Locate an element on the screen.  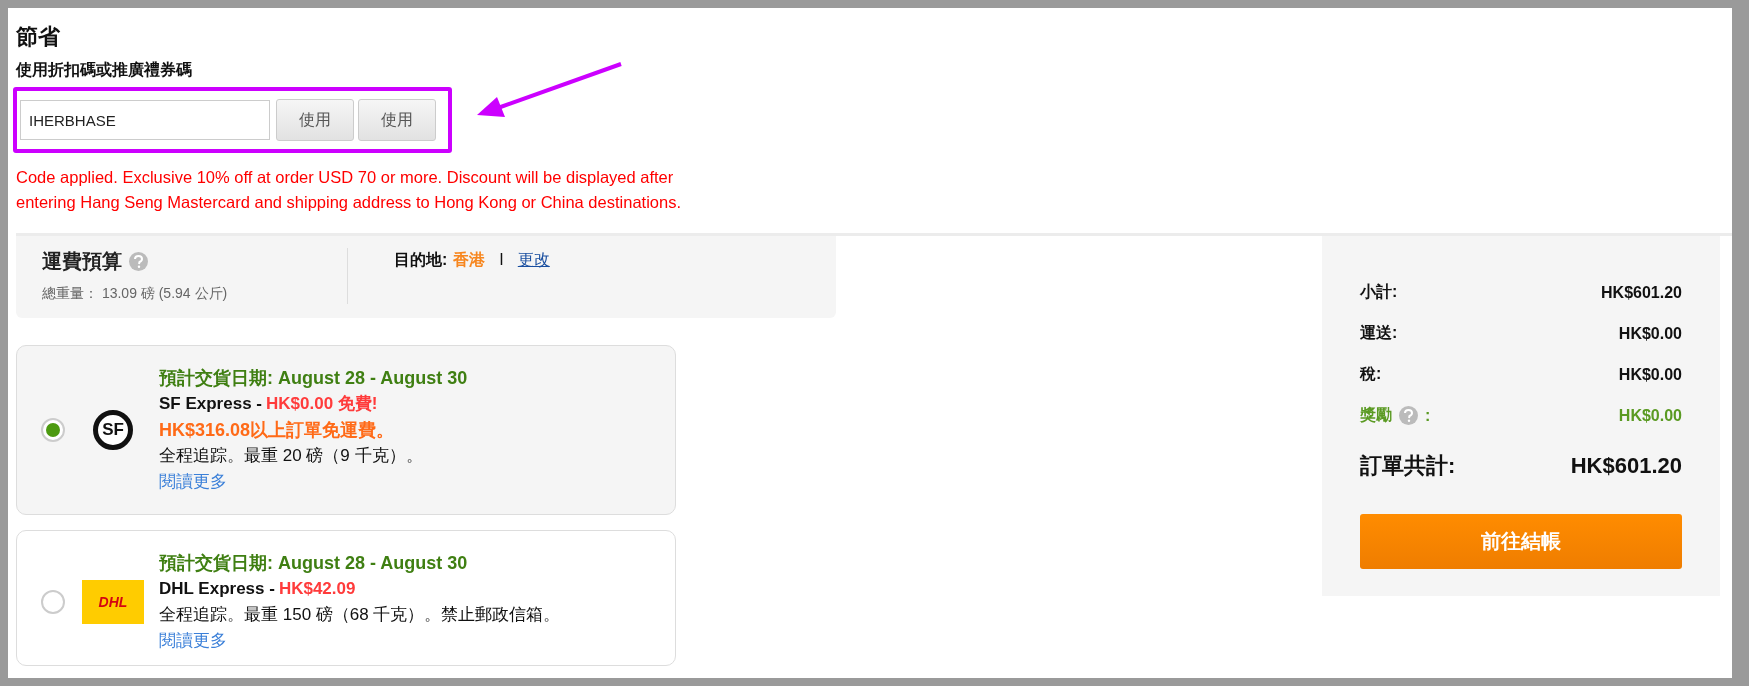
destination-label: 目的地: is located at coordinates (421, 260).